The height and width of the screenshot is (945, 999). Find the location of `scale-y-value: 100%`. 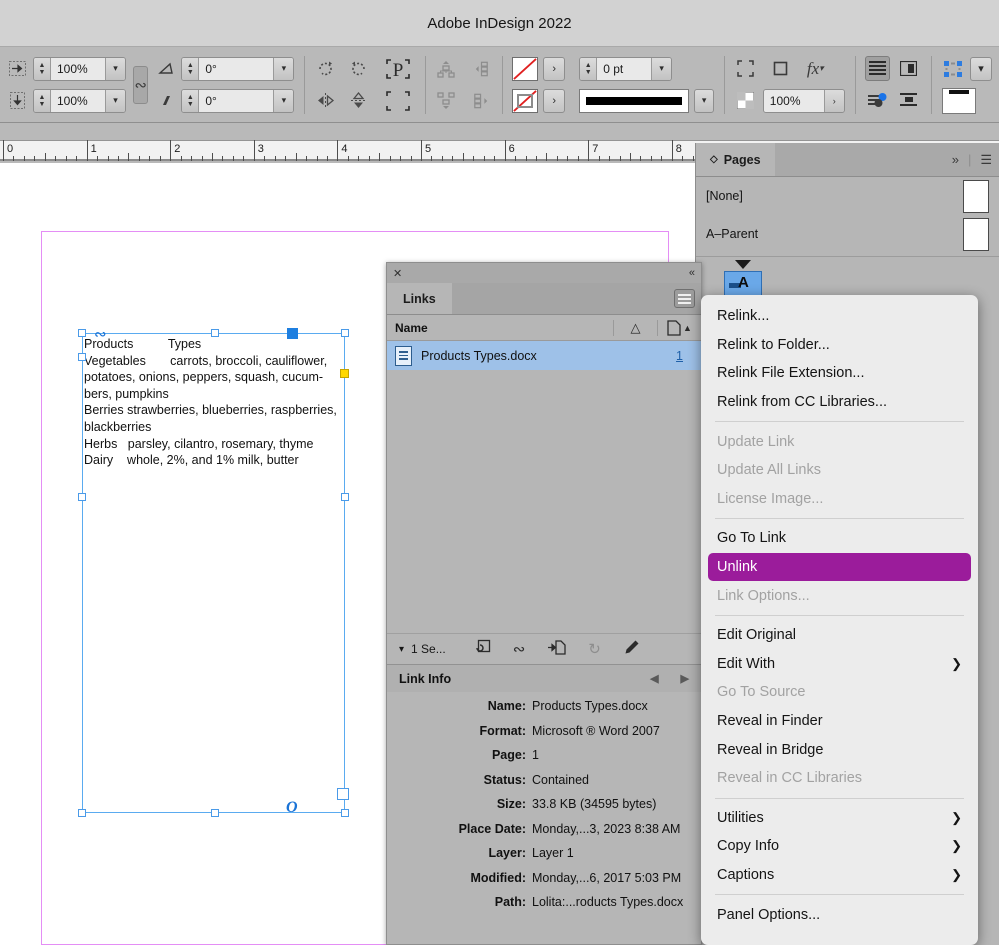

scale-y-value: 100% is located at coordinates (78, 100).